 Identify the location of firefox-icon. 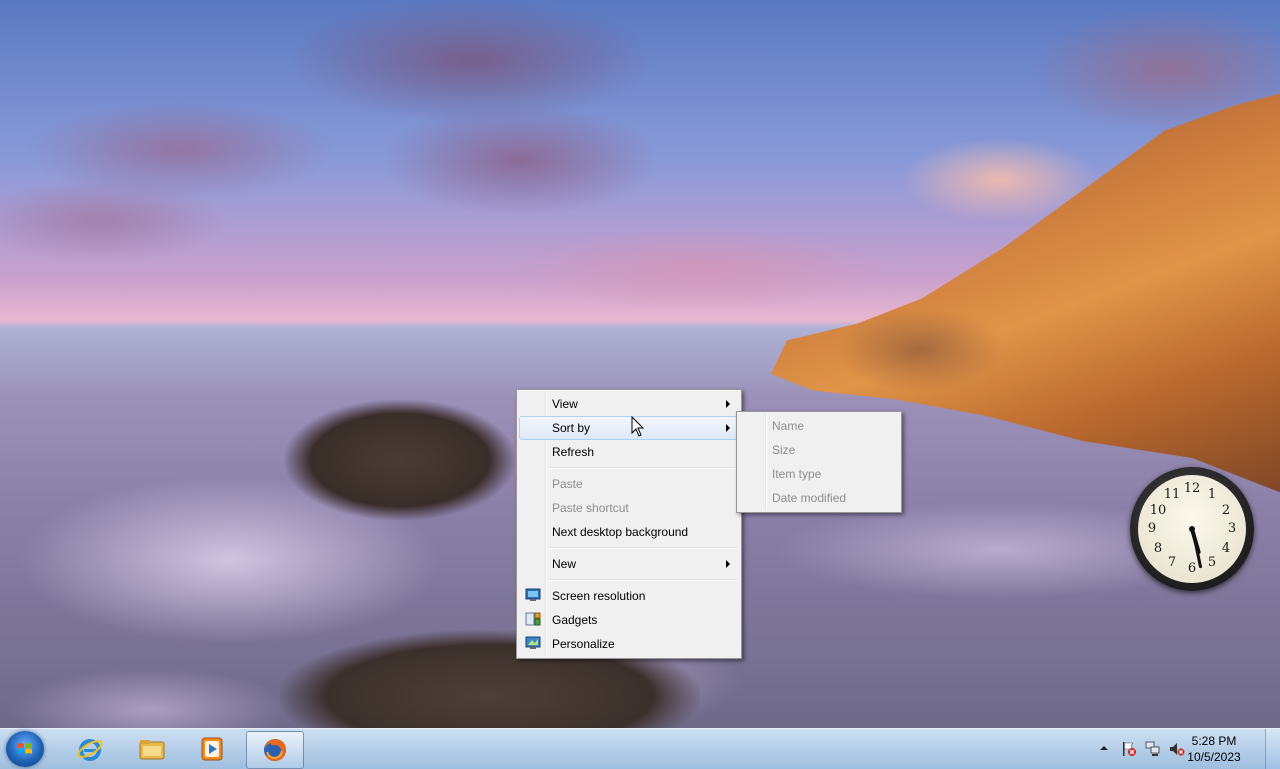
(275, 750).